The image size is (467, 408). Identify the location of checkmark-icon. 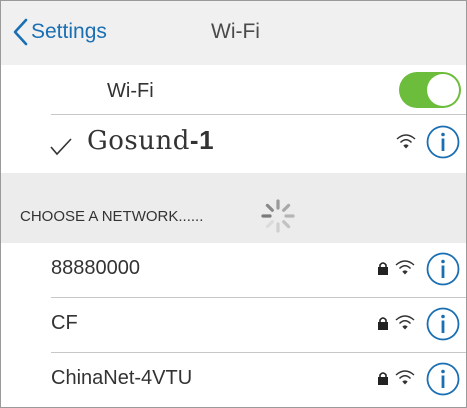
(61, 147).